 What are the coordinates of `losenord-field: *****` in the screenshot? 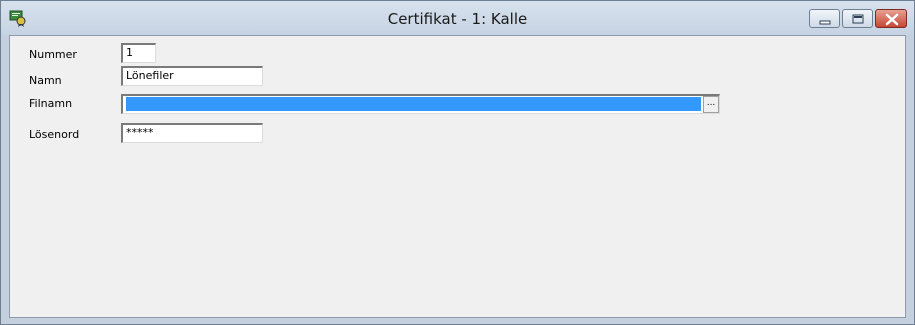 It's located at (192, 133).